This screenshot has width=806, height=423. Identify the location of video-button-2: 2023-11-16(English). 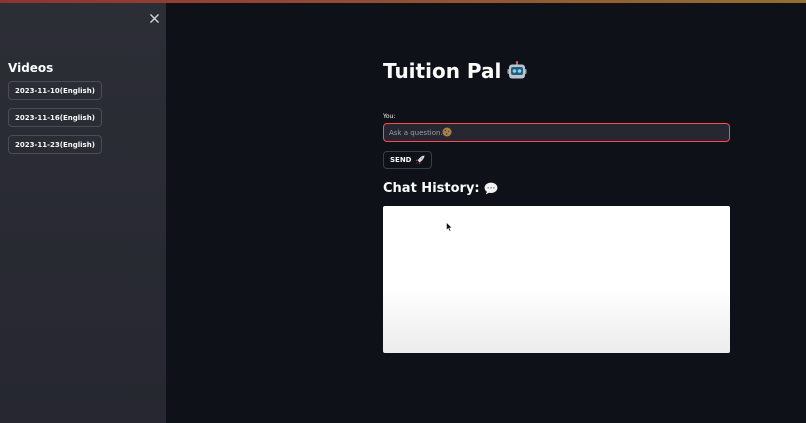
(55, 117).